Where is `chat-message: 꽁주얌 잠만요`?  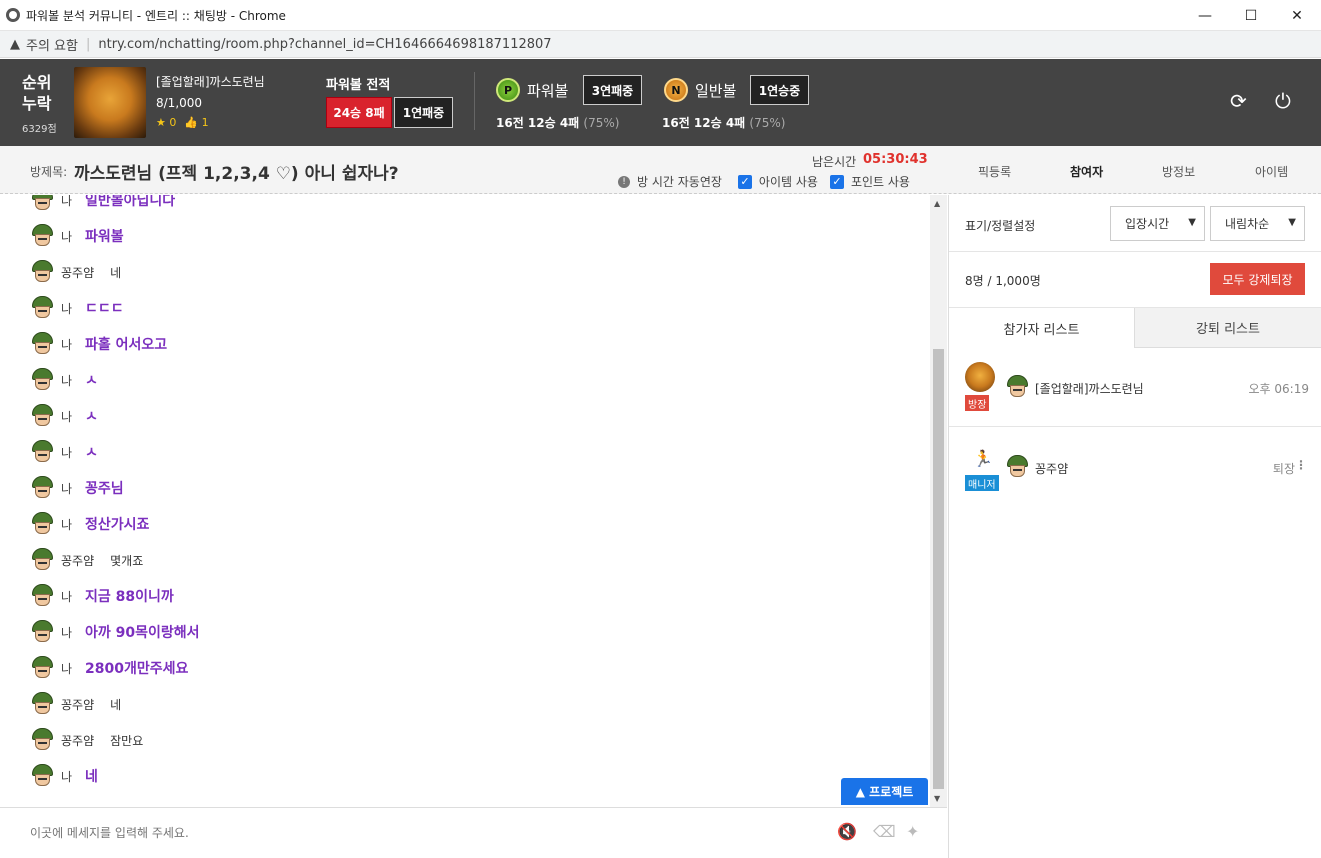 chat-message: 꽁주얌 잠만요 is located at coordinates (86, 740).